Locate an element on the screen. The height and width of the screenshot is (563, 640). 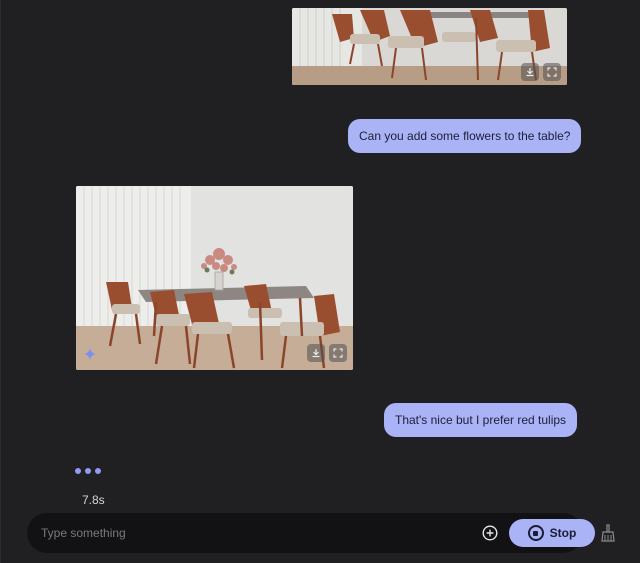
add-attachment-button is located at coordinates (490, 533).